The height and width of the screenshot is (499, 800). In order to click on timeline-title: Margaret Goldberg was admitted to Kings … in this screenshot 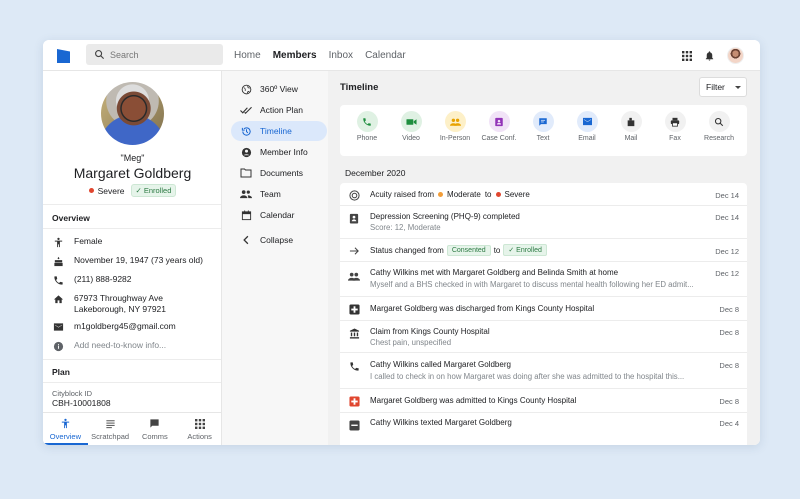, I will do `click(473, 400)`.